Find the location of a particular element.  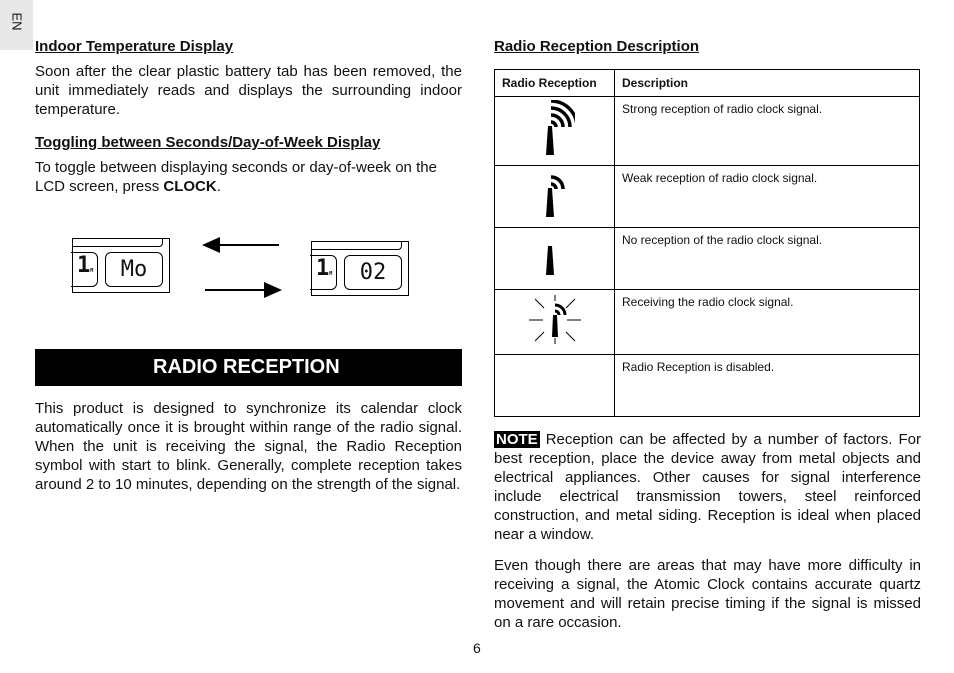

radio-reception-banner: RADIO RECEPTION is located at coordinates (248, 367).